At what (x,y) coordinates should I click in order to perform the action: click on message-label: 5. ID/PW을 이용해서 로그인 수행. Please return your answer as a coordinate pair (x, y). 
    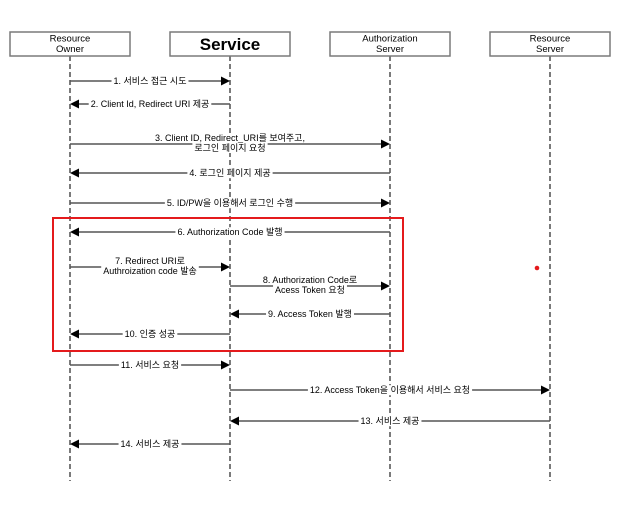
    Looking at the image, I should click on (230, 202).